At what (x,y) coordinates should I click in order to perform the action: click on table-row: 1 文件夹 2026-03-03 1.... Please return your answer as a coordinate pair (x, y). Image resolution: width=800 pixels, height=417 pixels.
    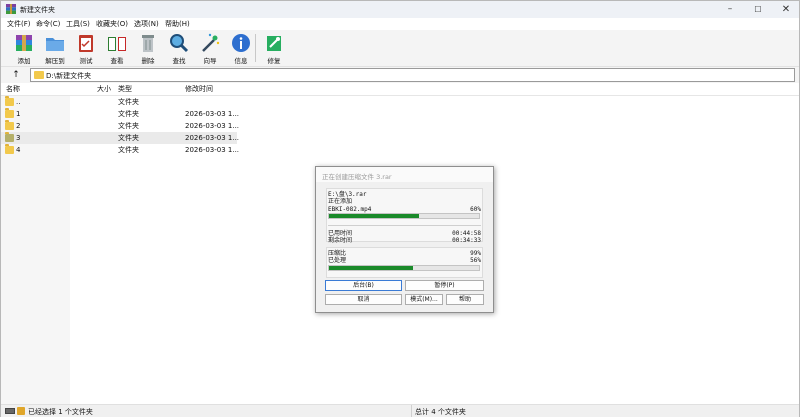
    Looking at the image, I should click on (120, 114).